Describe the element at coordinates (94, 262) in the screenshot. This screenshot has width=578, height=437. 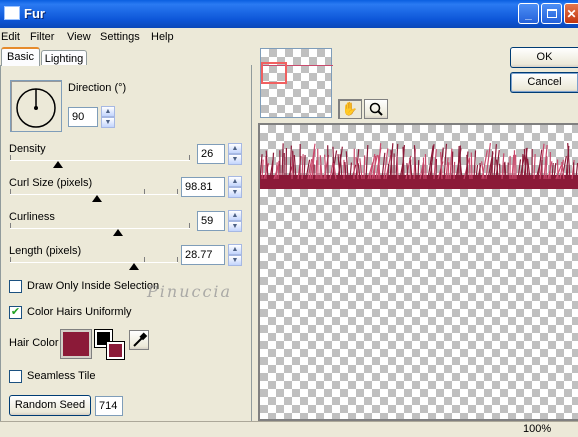
I see `length-slider-track` at that location.